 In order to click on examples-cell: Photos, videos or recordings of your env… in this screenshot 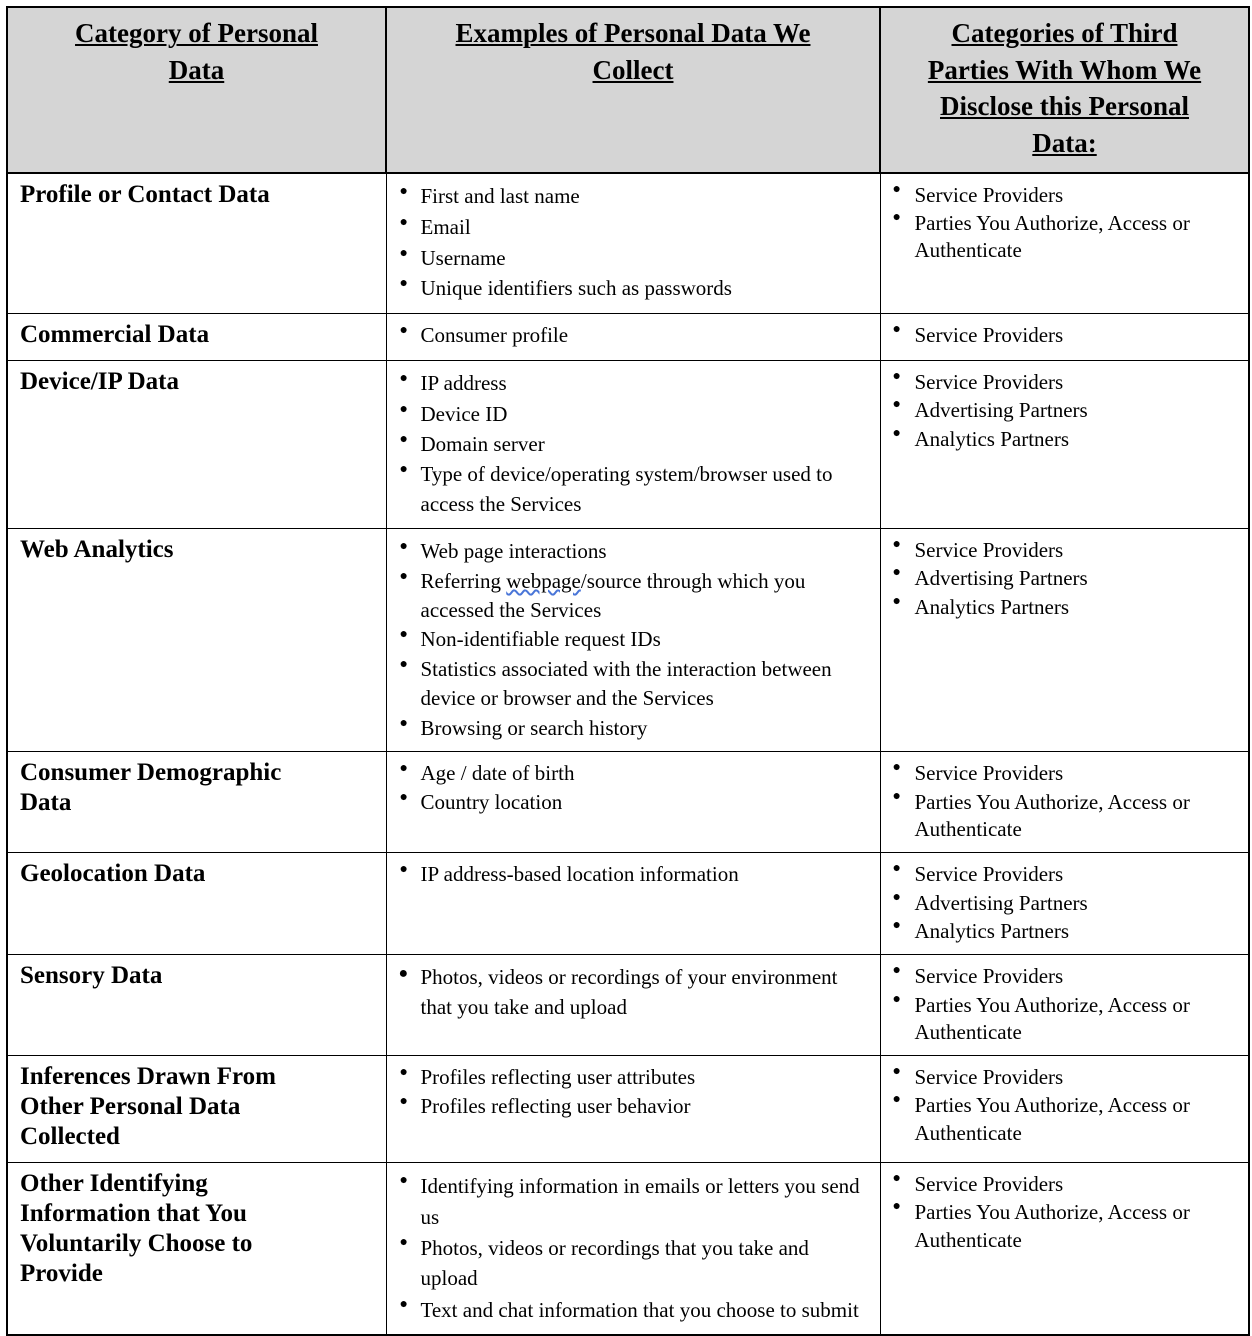, I will do `click(633, 1005)`.